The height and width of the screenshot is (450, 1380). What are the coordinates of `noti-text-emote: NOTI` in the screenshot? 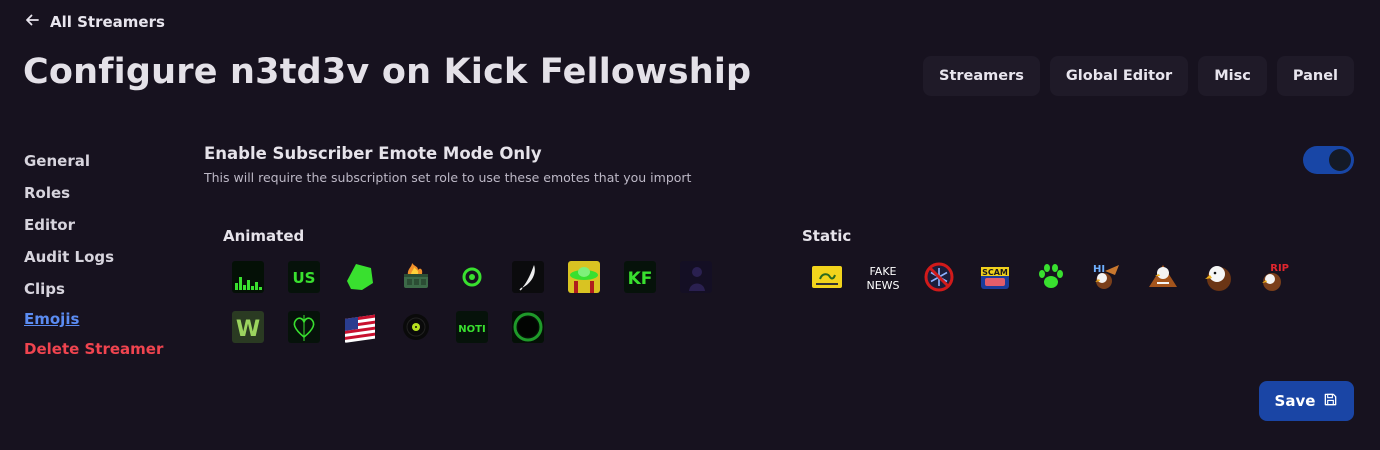 It's located at (472, 327).